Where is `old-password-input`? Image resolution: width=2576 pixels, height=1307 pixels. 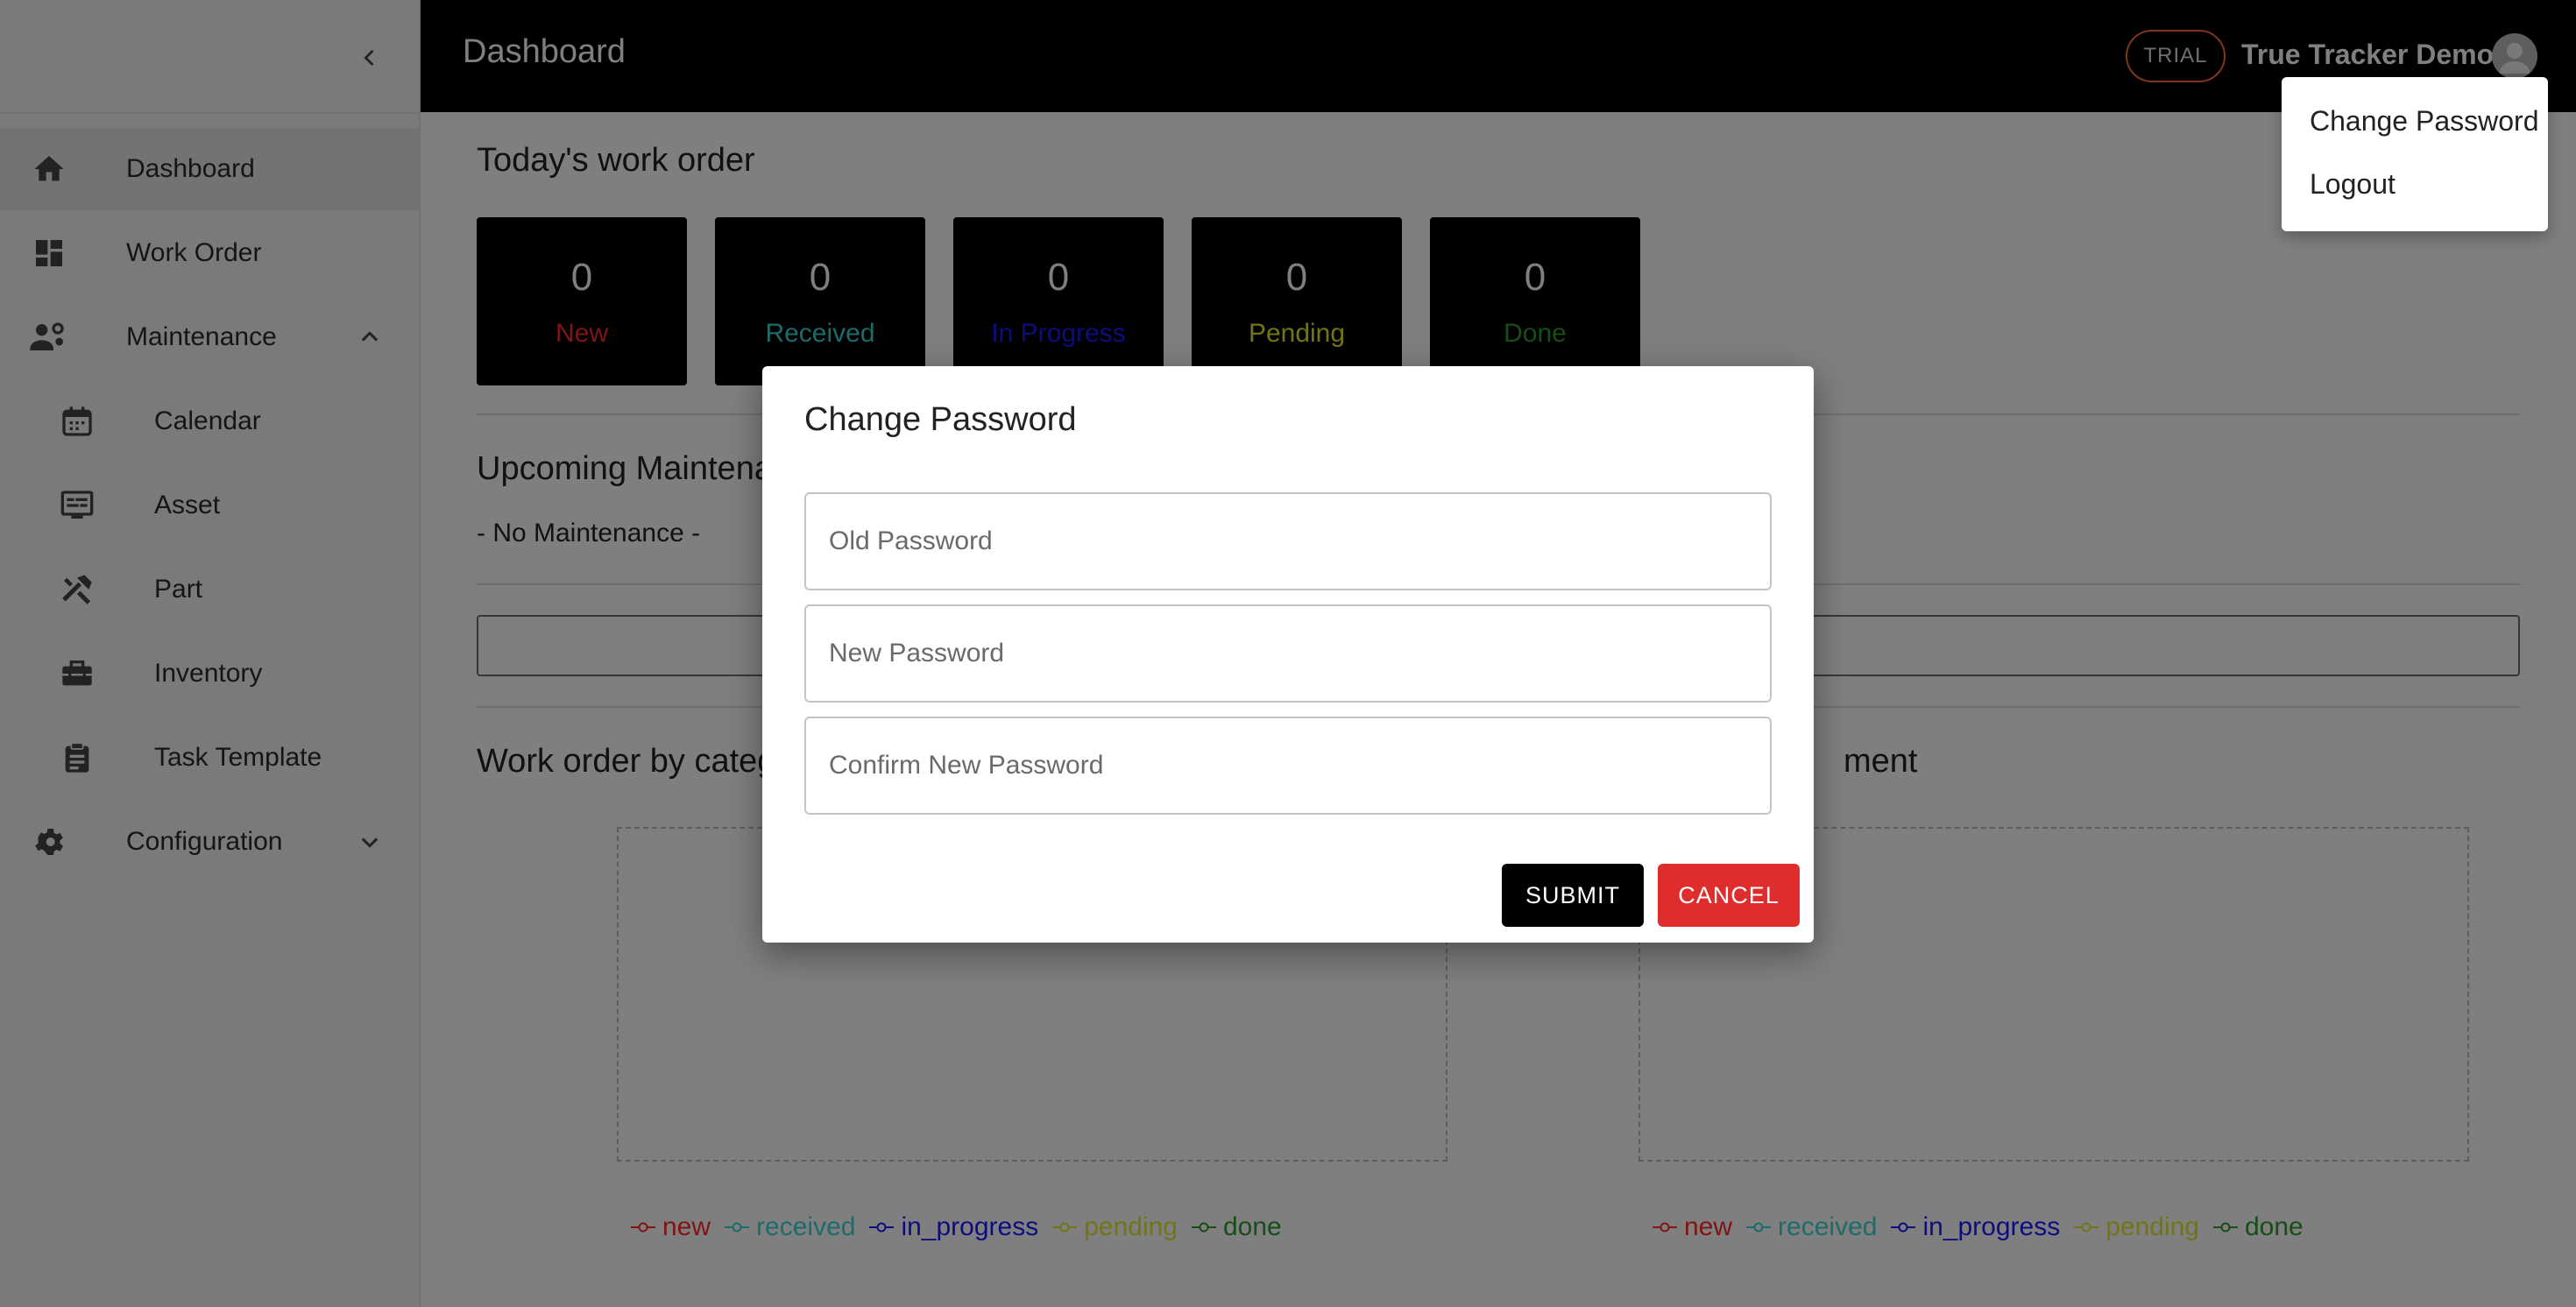
old-password-input is located at coordinates (1288, 541).